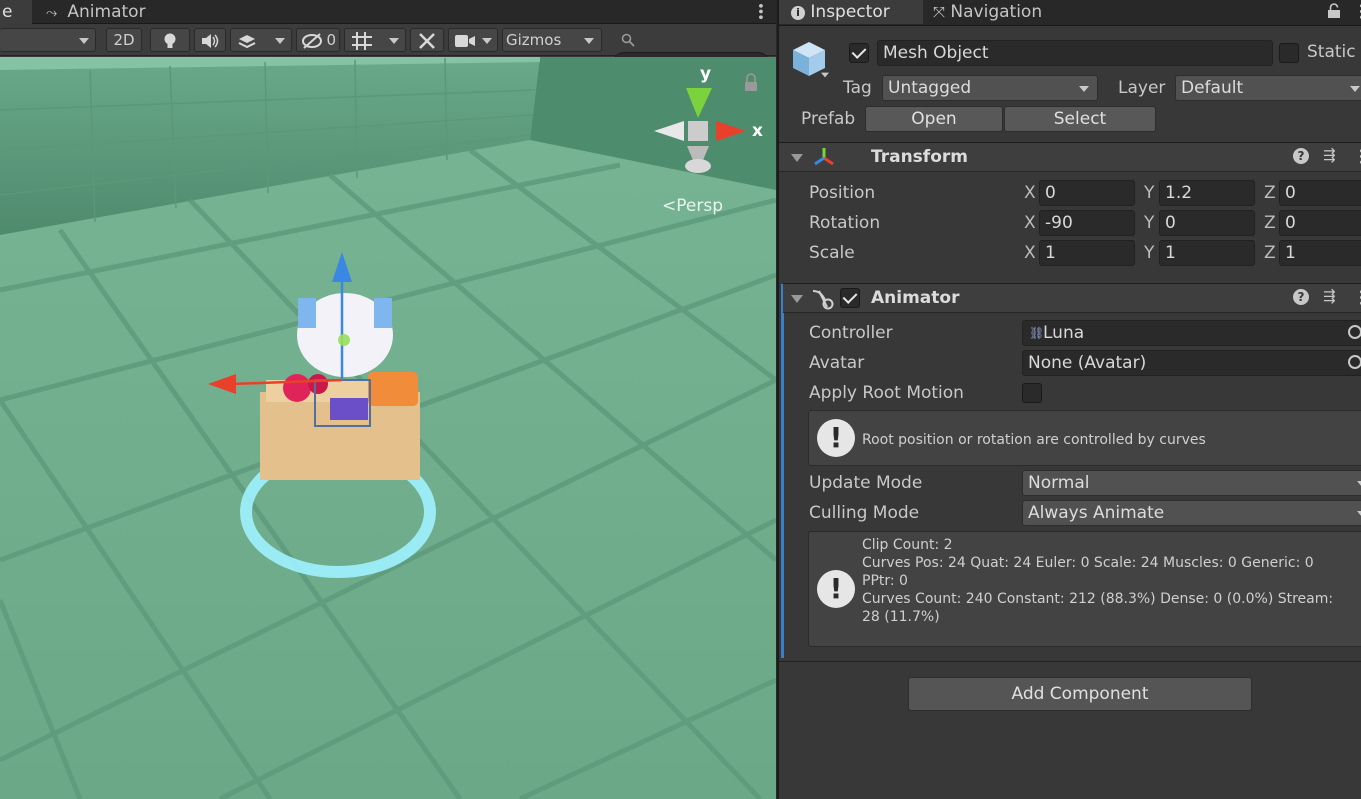 Image resolution: width=1361 pixels, height=799 pixels. I want to click on stats-line-1: Clip Count: 2, so click(907, 545).